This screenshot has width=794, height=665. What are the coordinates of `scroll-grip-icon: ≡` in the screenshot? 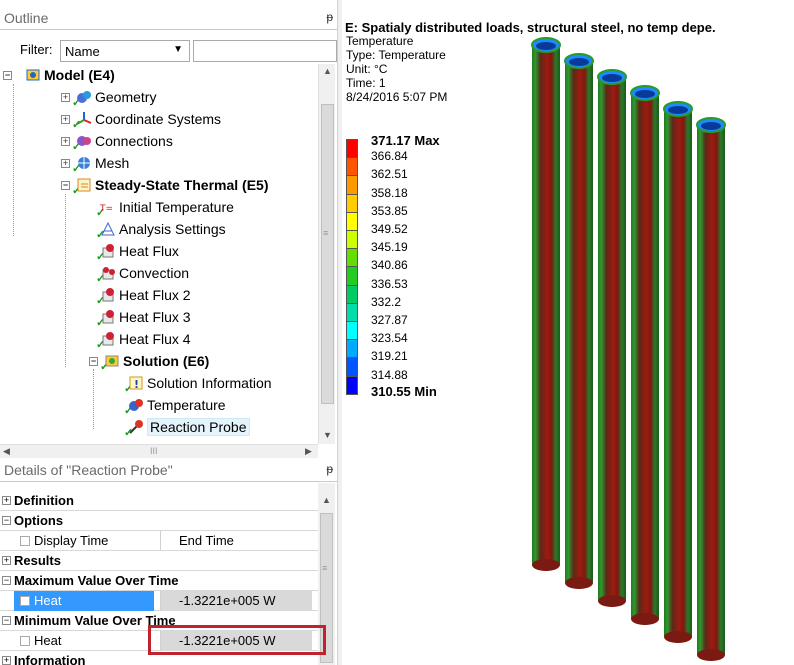 It's located at (325, 568).